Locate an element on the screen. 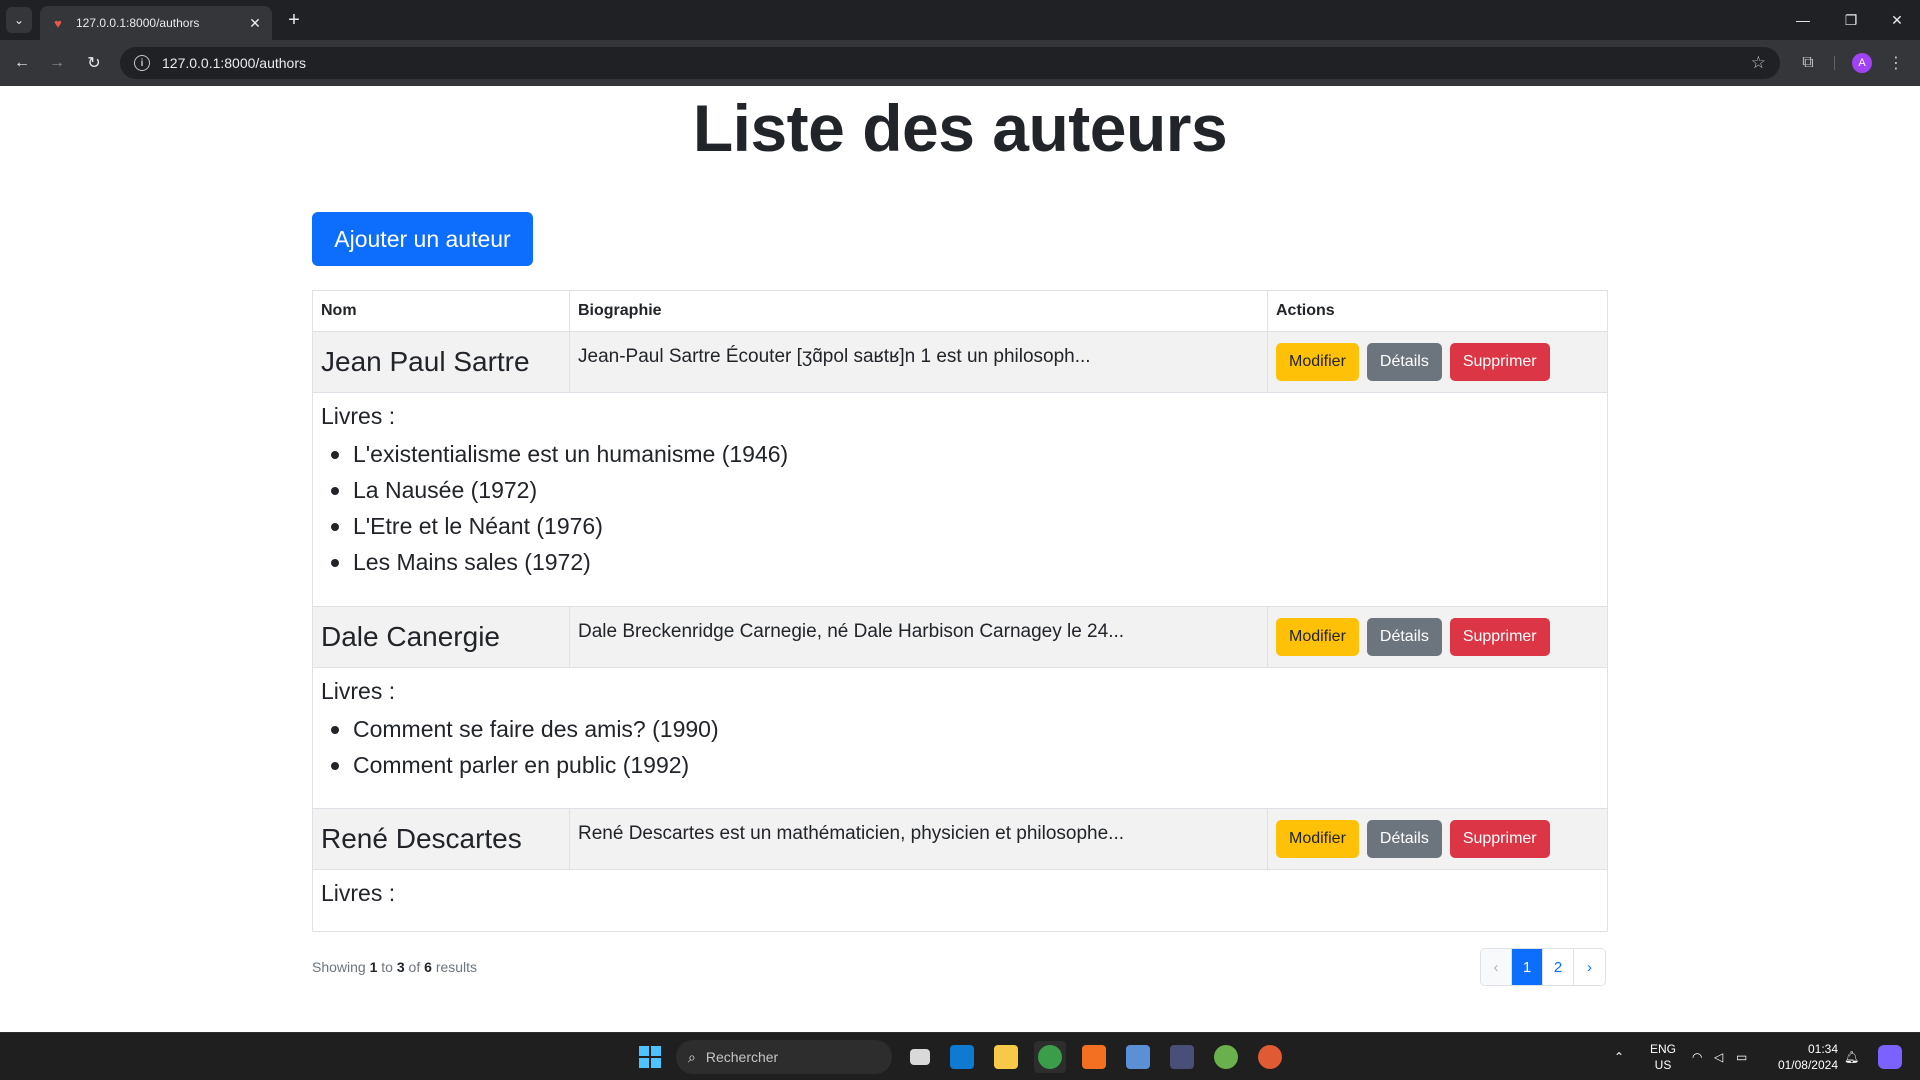 The height and width of the screenshot is (1080, 1920). list-item: L'Etre et le Néant (1976) is located at coordinates (960, 526).